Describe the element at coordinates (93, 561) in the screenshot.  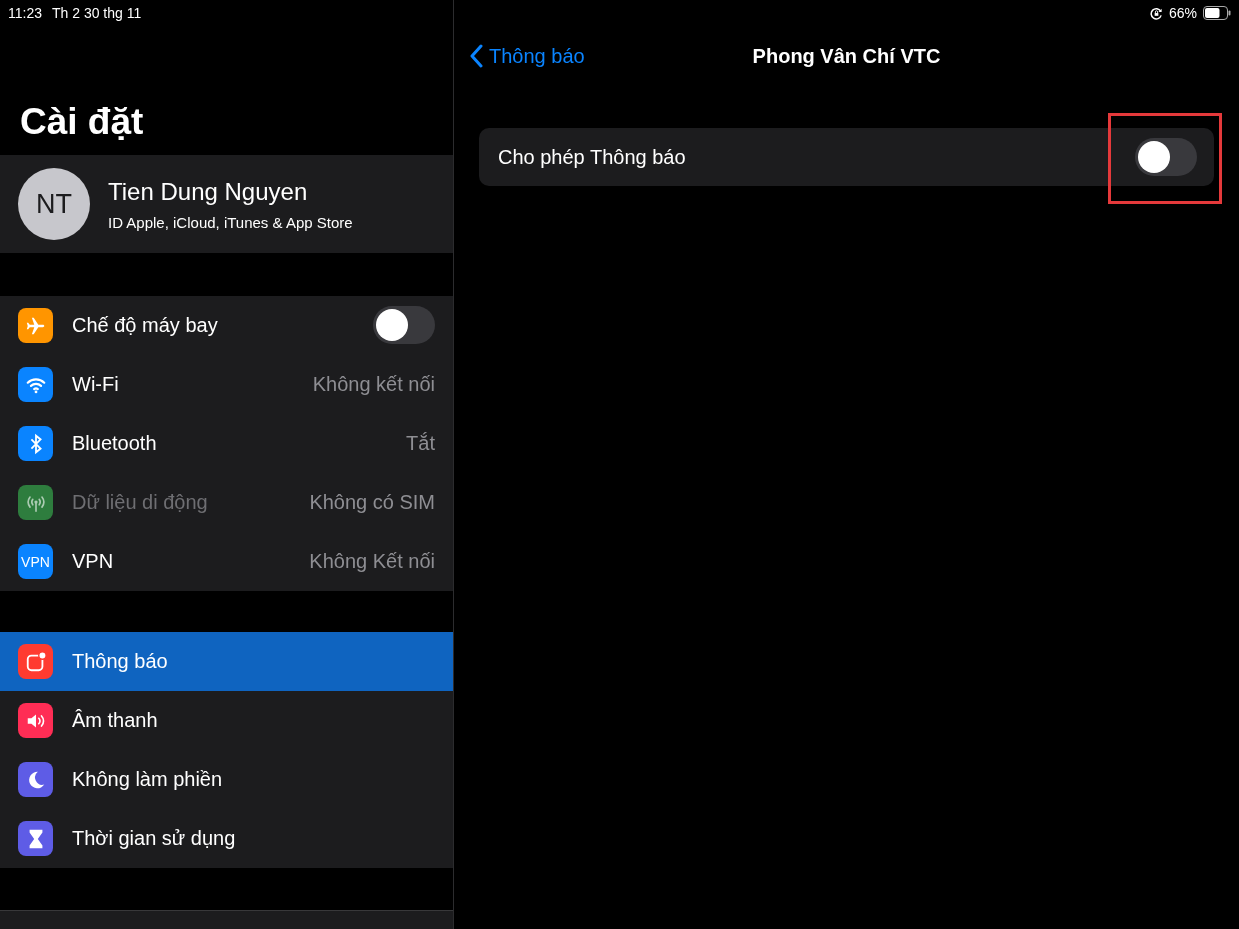
I see `row-label: VPN` at that location.